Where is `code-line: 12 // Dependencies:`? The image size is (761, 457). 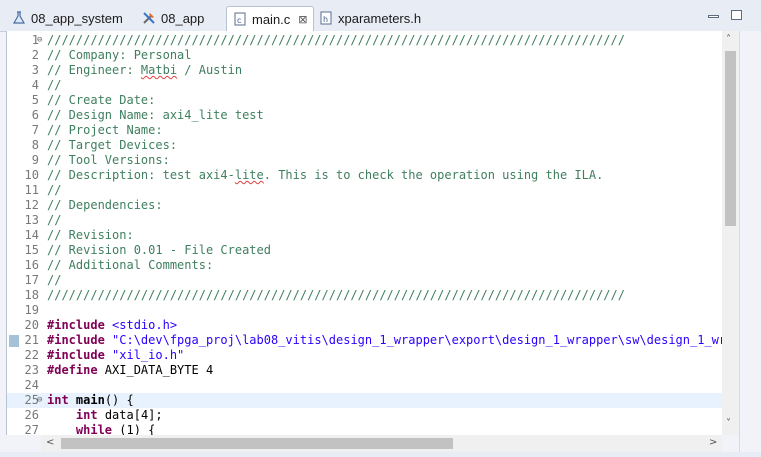 code-line: 12 // Dependencies: is located at coordinates (373, 205).